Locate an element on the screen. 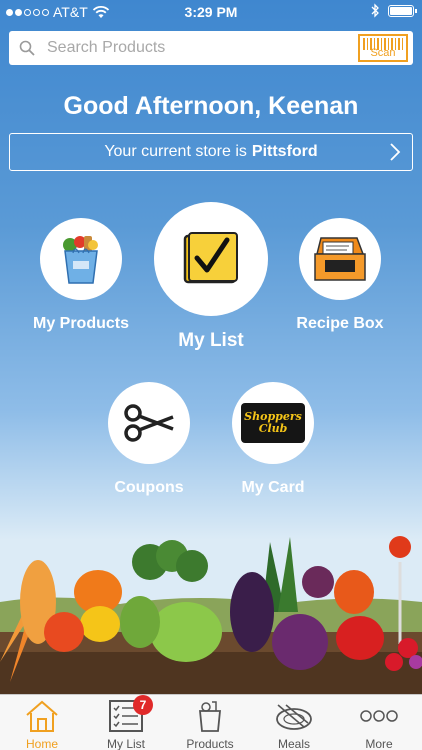 Image resolution: width=422 pixels, height=750 pixels. tab-meals-label: Meals is located at coordinates (293, 743).